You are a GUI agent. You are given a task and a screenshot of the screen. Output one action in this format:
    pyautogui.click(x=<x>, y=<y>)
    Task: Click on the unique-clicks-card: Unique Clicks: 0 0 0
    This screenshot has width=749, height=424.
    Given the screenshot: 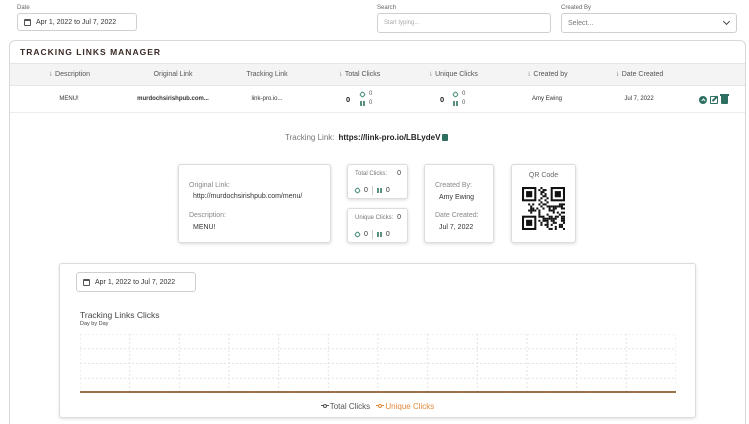 What is the action you would take?
    pyautogui.click(x=377, y=225)
    